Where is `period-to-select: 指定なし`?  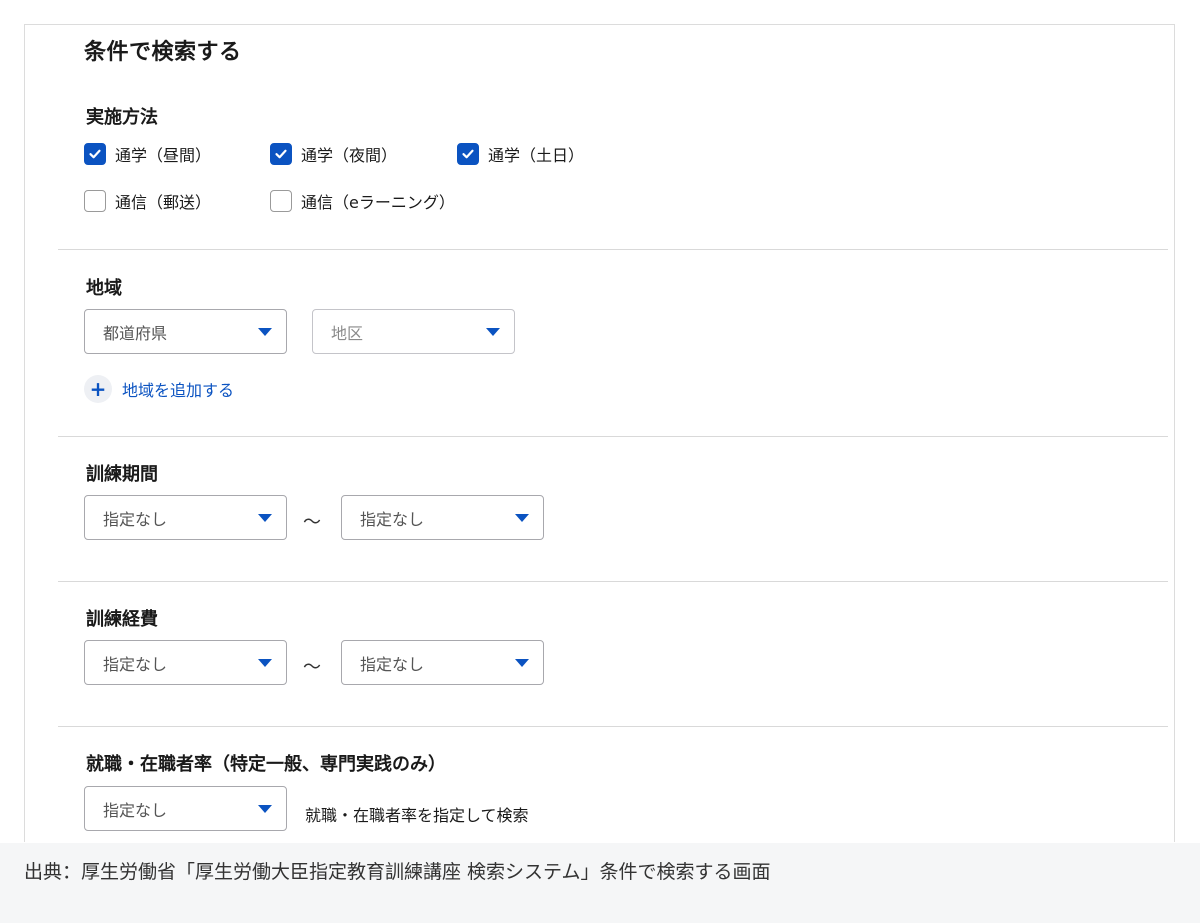 period-to-select: 指定なし is located at coordinates (442, 517).